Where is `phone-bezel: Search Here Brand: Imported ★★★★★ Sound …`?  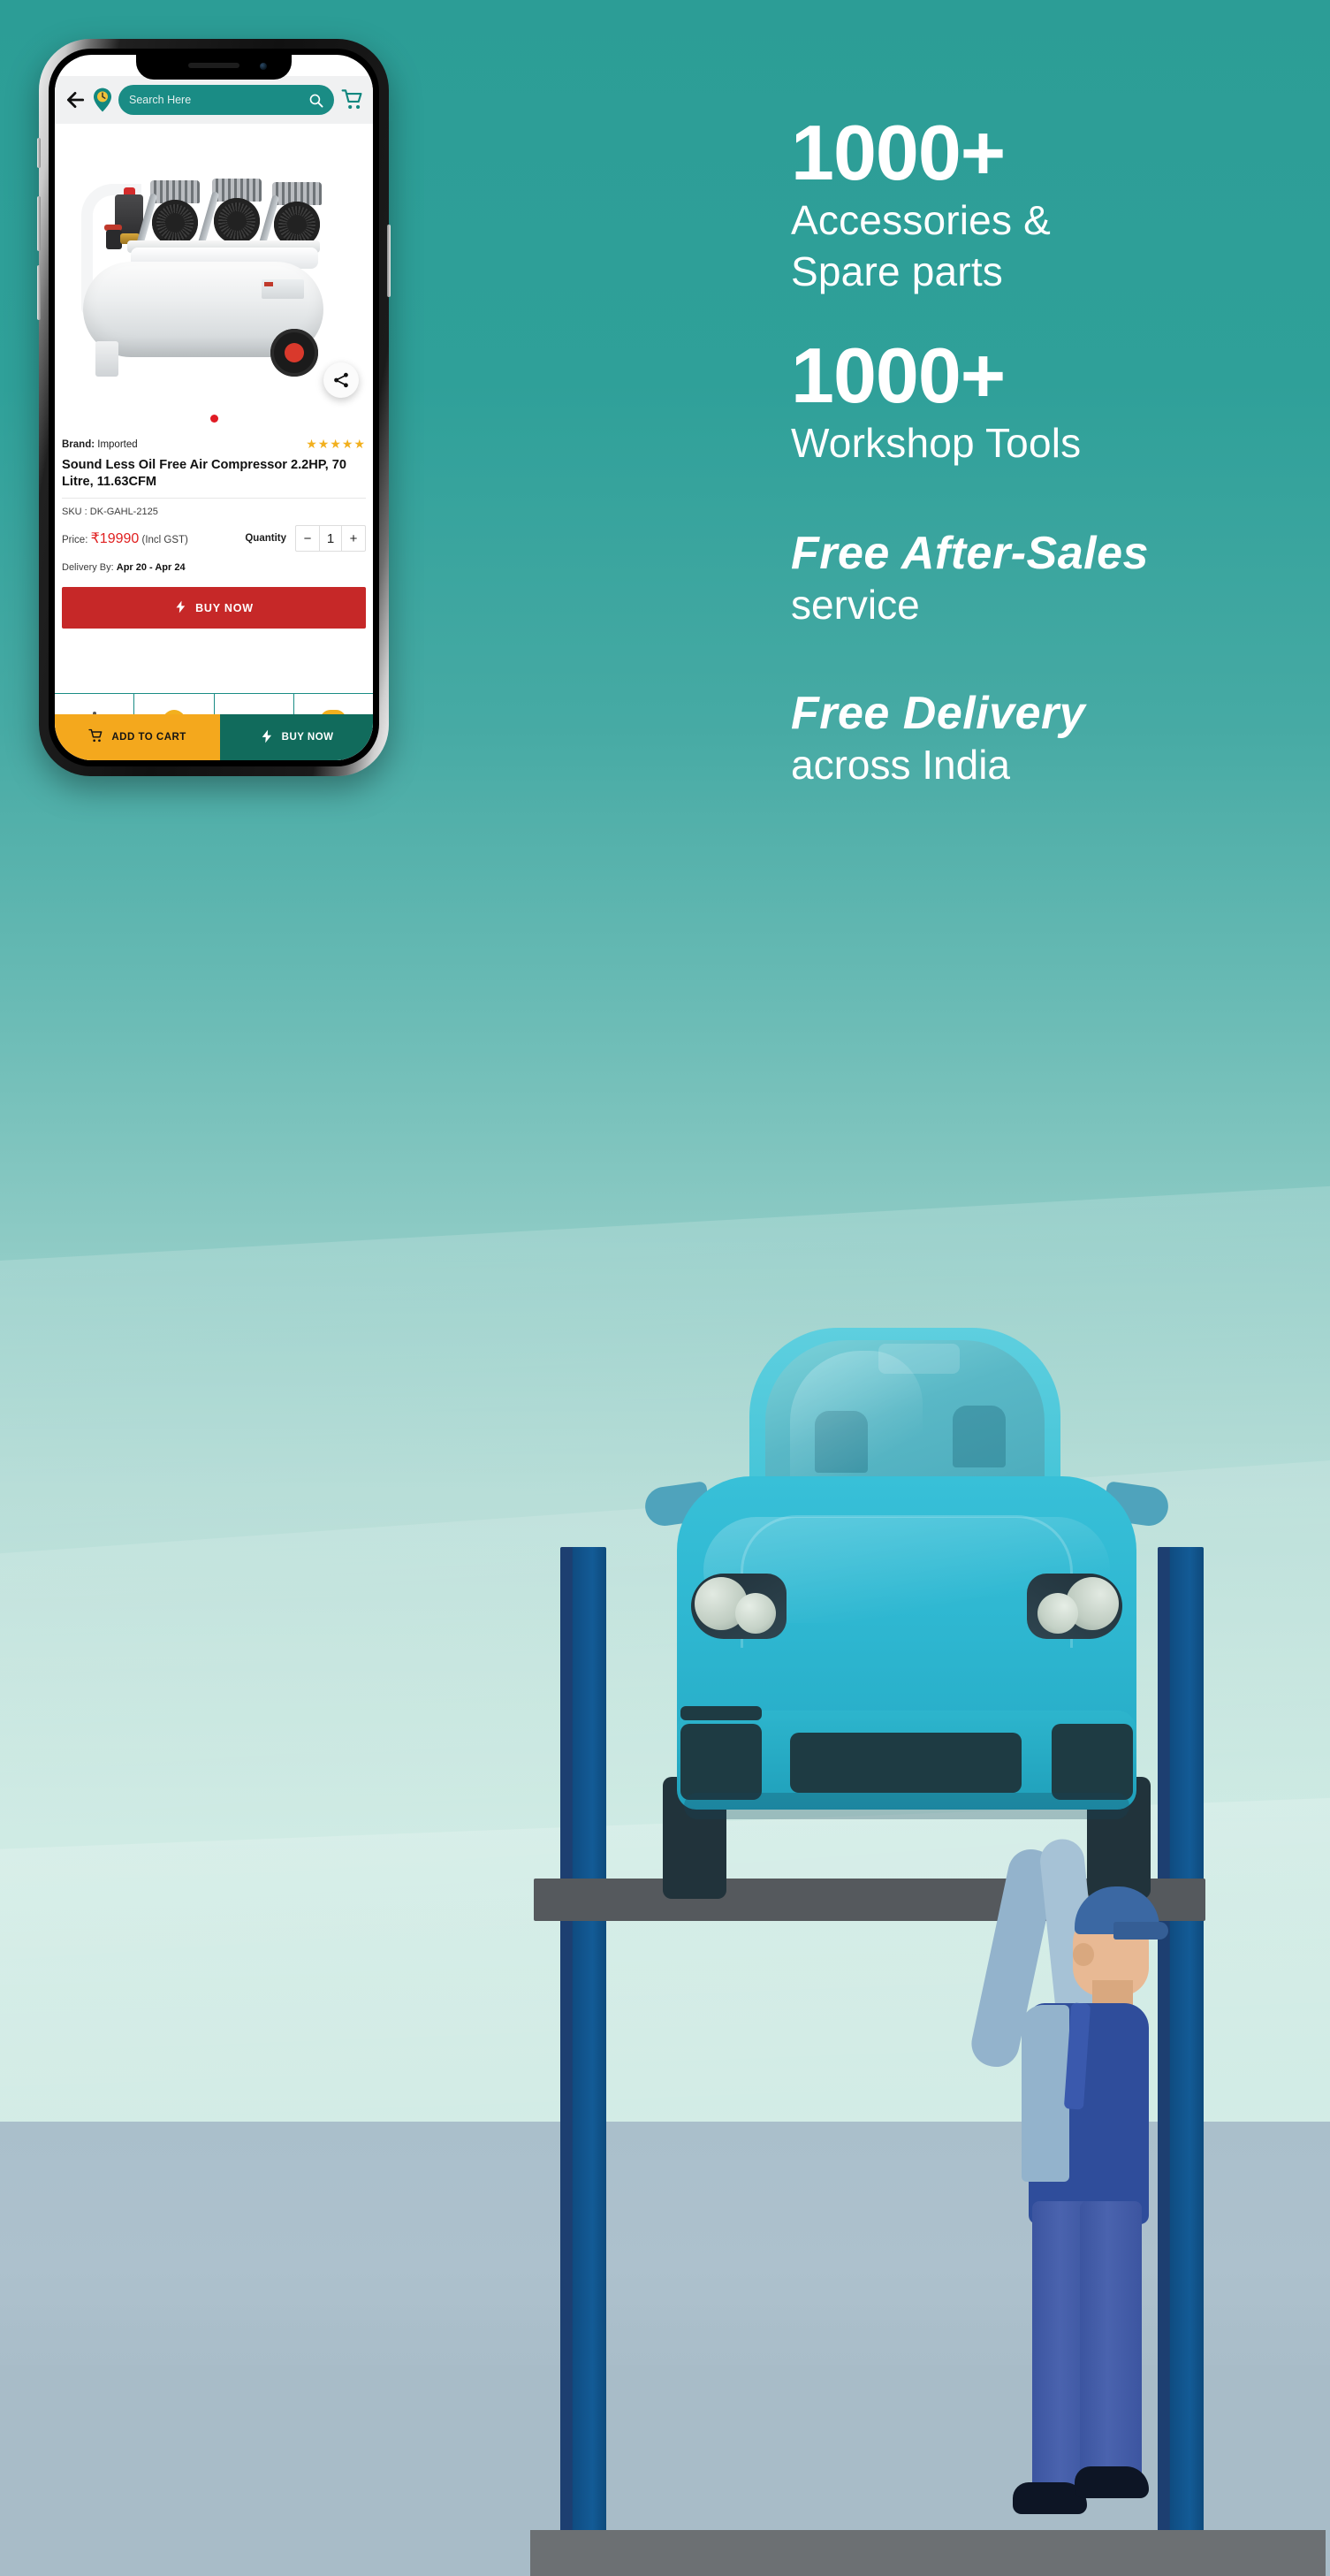
phone-bezel: Search Here Brand: Imported ★★★★★ Sound … is located at coordinates (214, 407).